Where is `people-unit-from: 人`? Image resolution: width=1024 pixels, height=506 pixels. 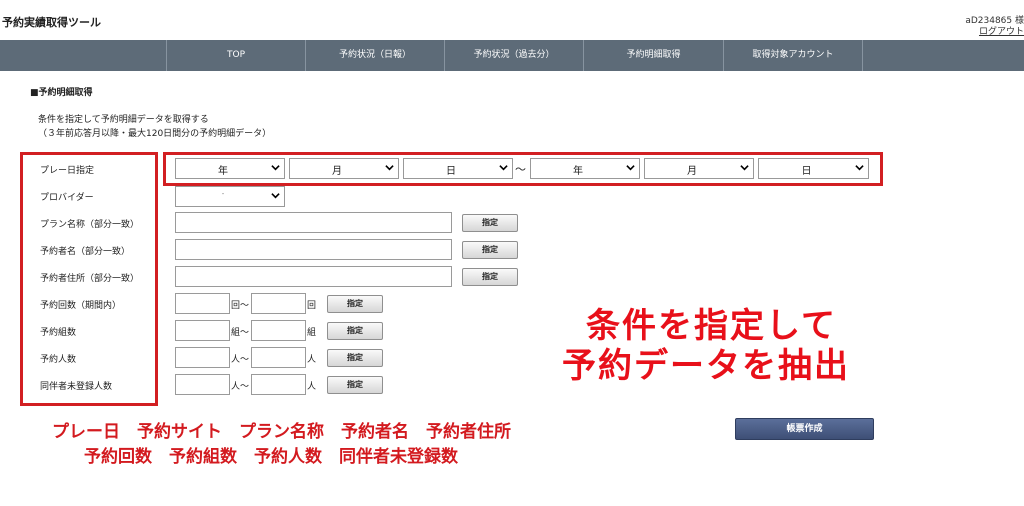
people-unit-from: 人 is located at coordinates (236, 360).